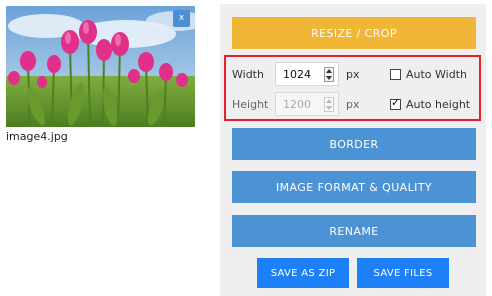  I want to click on width-value: 1024, so click(297, 74).